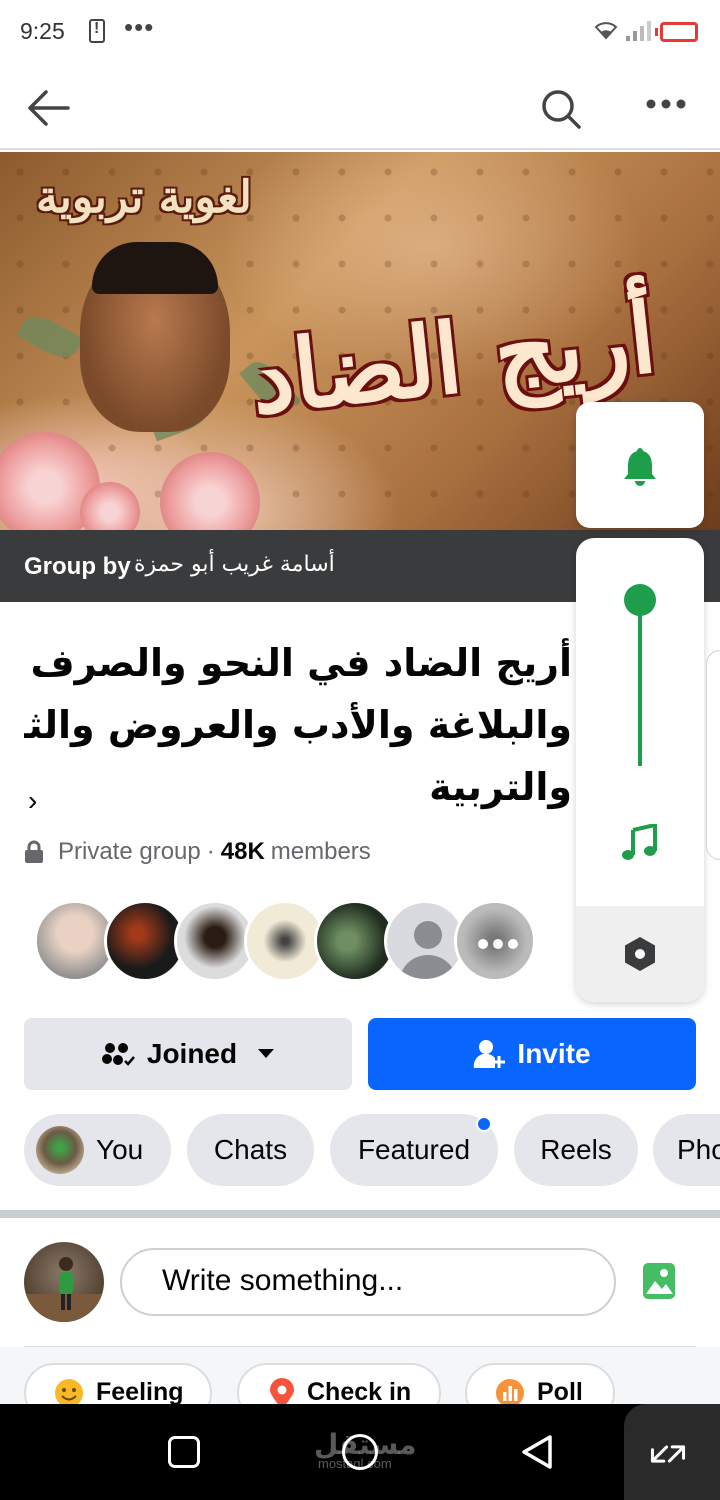 The image size is (720, 1500). What do you see at coordinates (561, 109) in the screenshot?
I see `search-icon` at bounding box center [561, 109].